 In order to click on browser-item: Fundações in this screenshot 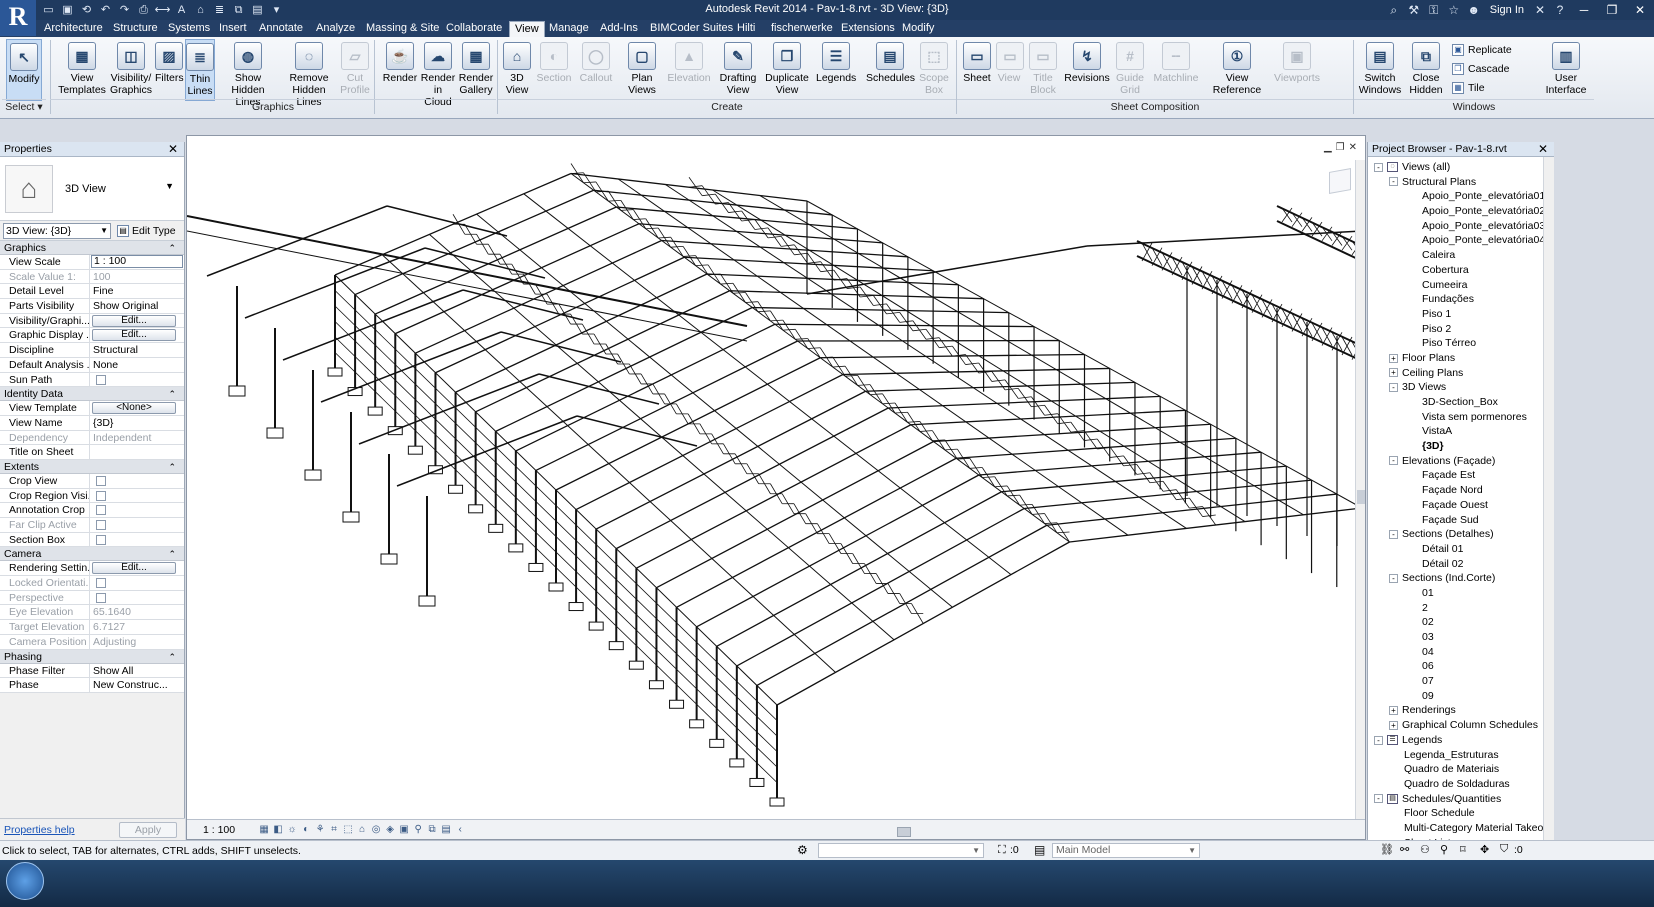, I will do `click(1461, 299)`.